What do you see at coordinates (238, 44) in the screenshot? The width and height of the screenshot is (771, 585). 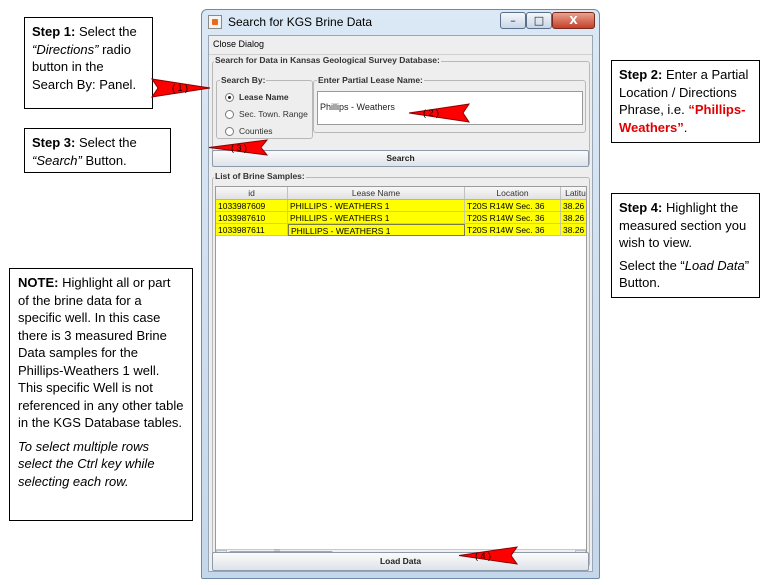 I see `menu-close-dialog: Close Dialog` at bounding box center [238, 44].